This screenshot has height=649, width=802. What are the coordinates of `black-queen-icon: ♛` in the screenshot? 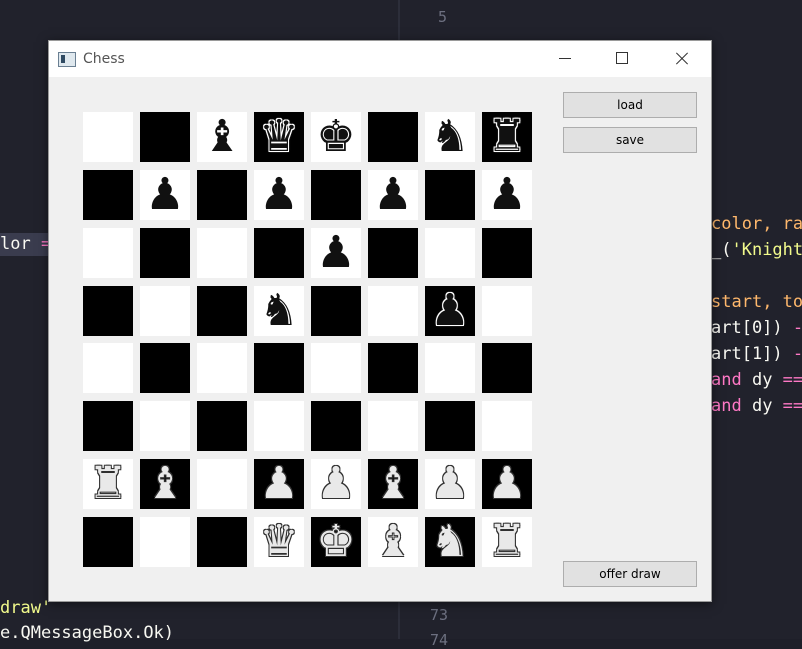 It's located at (278, 136).